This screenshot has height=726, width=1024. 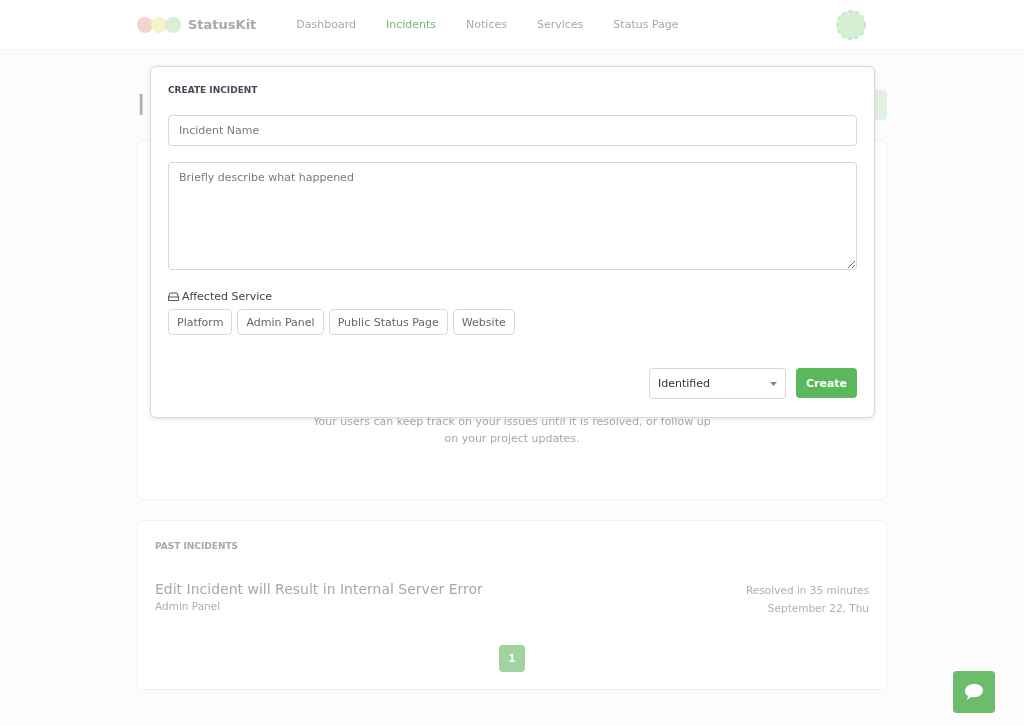 What do you see at coordinates (646, 24) in the screenshot?
I see `nav-link: Status Page` at bounding box center [646, 24].